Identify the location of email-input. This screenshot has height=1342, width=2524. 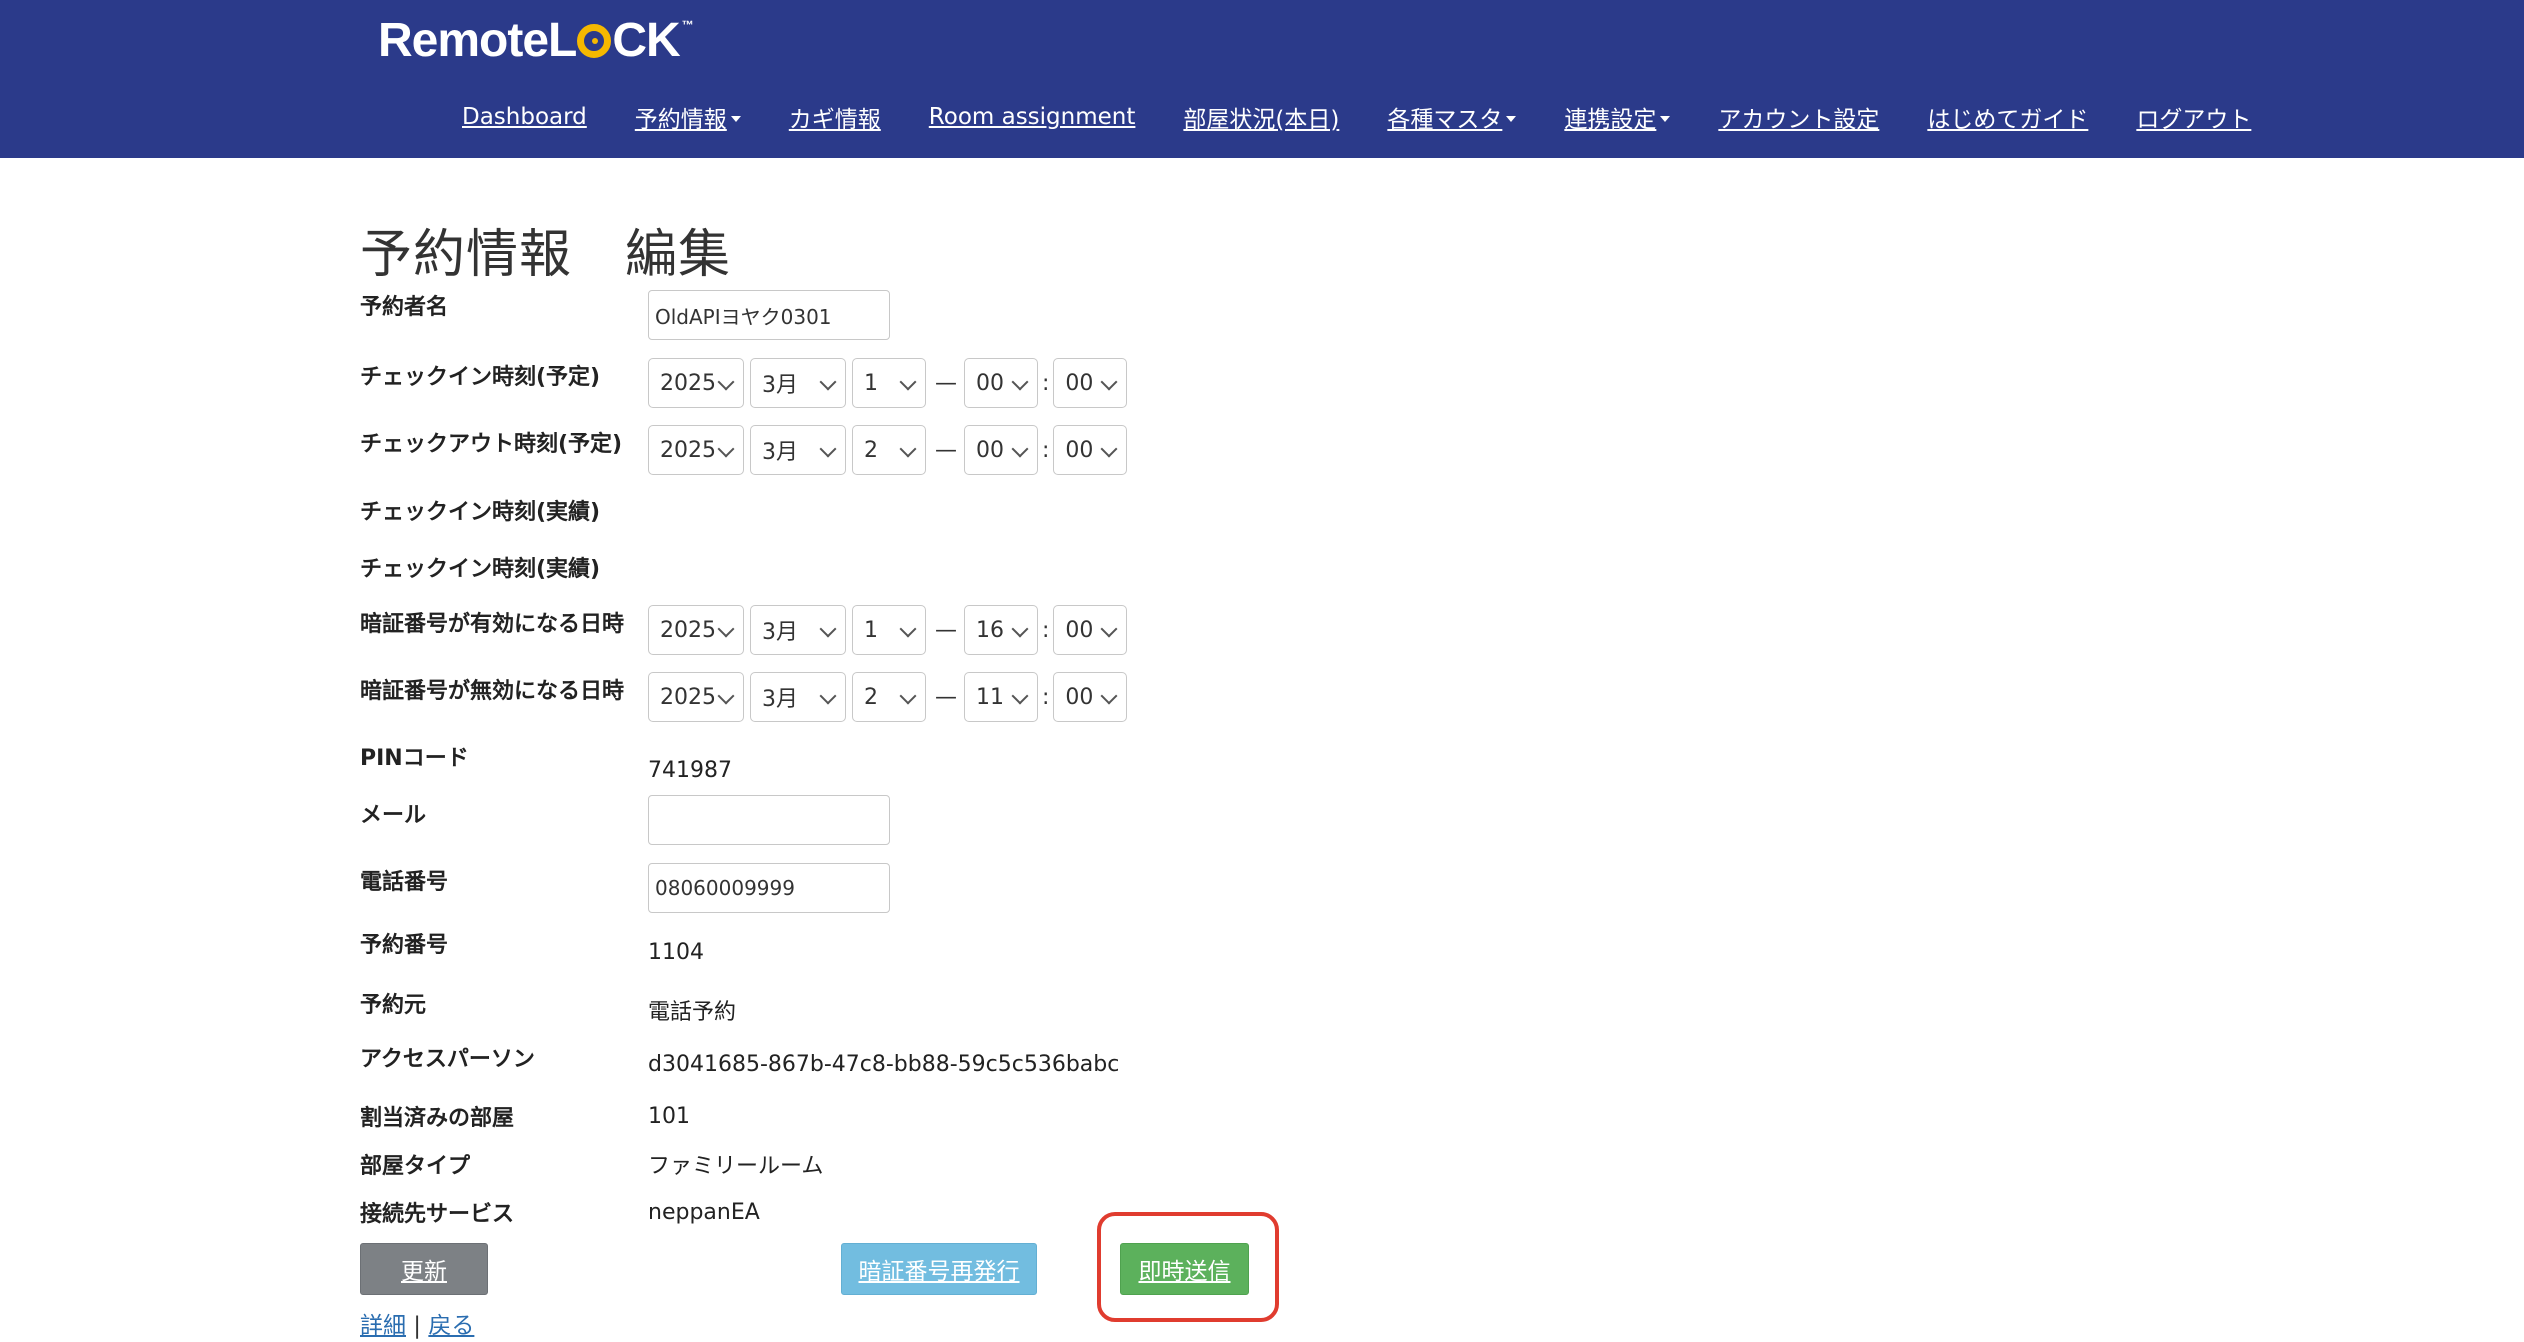
(769, 820).